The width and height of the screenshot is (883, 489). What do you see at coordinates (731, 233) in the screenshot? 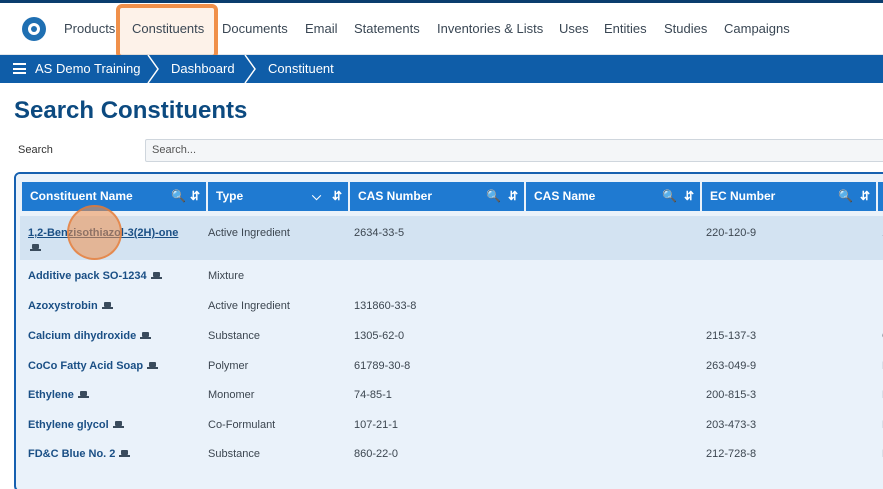
I see `ec-number-cell: 220-120-9` at bounding box center [731, 233].